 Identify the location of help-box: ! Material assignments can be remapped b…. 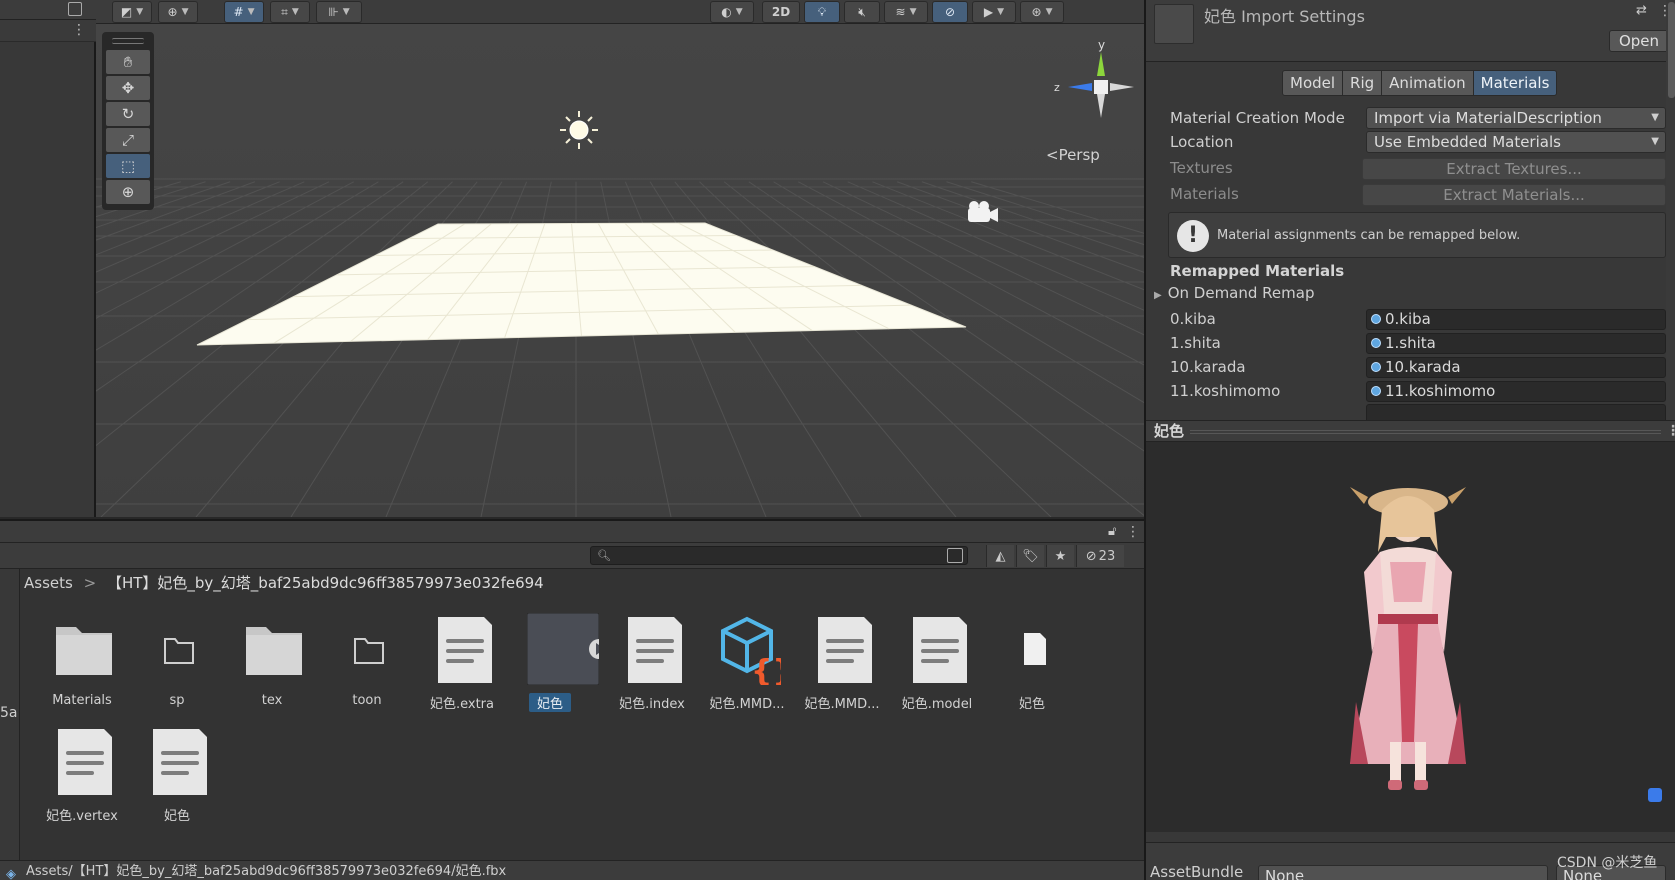
(1417, 235).